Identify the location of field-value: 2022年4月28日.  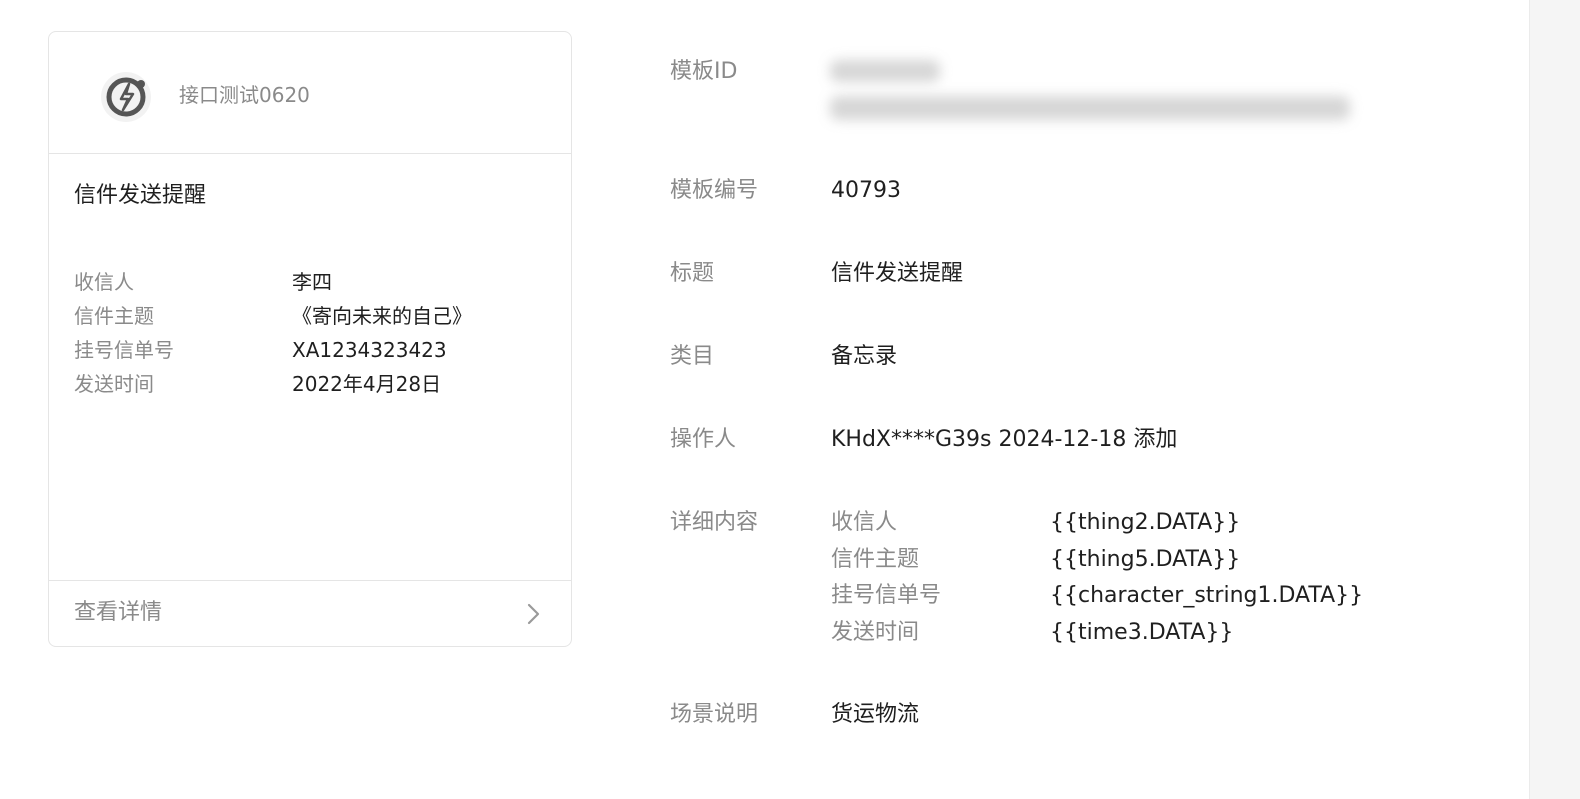
(367, 384).